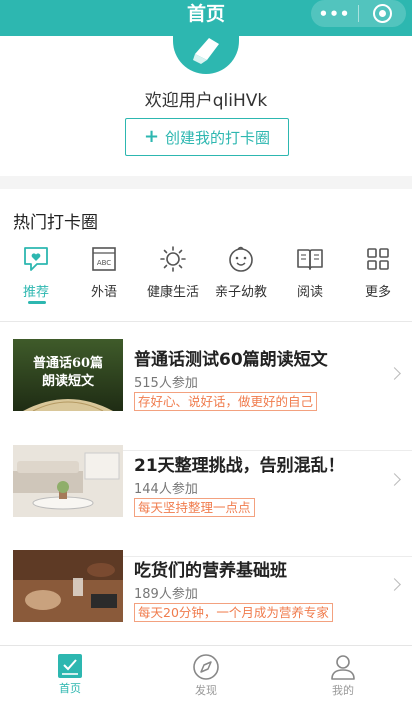 This screenshot has width=412, height=703. Describe the element at coordinates (343, 690) in the screenshot. I see `tab-label: 我的` at that location.